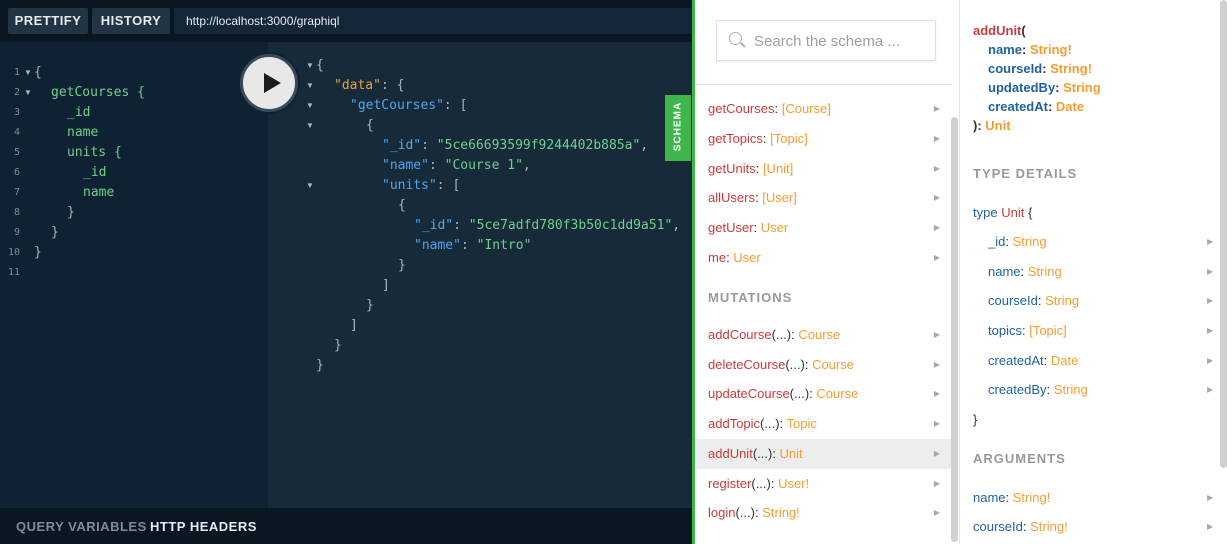  Describe the element at coordinates (1070, 106) in the screenshot. I see `arg-type: Date` at that location.